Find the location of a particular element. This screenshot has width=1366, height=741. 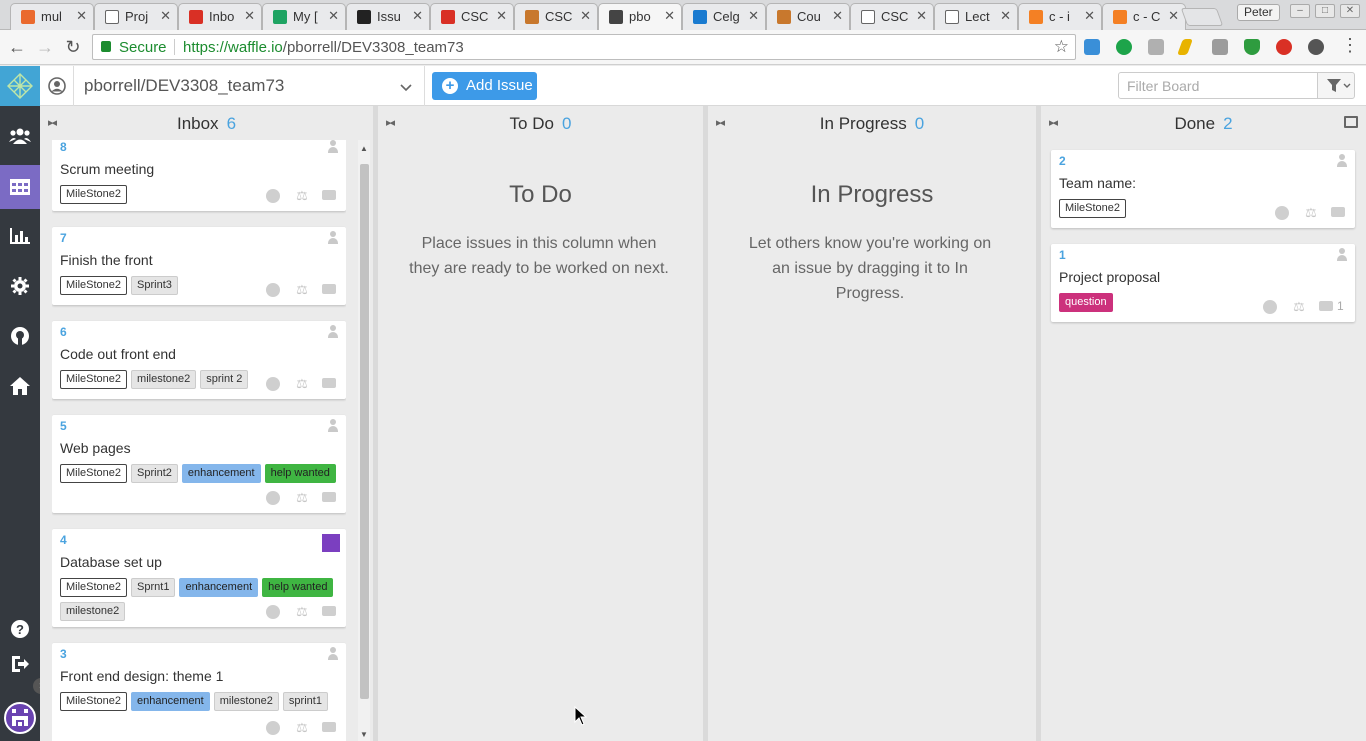

issue-number: 8 is located at coordinates (63, 147).